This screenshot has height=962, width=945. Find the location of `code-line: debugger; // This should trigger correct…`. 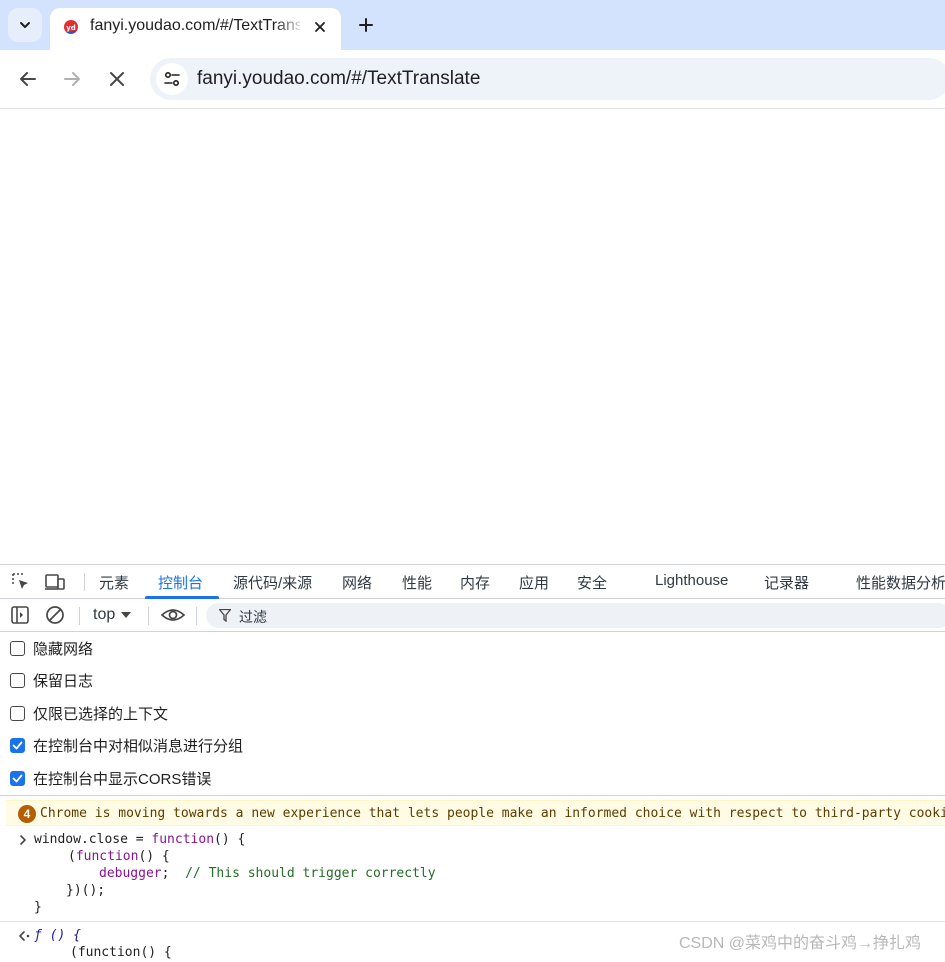

code-line: debugger; // This should trigger correct… is located at coordinates (267, 873).